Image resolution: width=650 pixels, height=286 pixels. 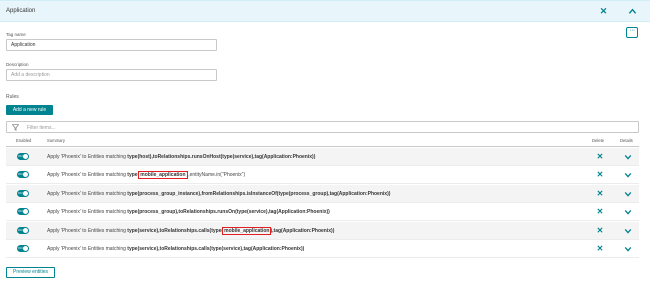 What do you see at coordinates (16, 34) in the screenshot?
I see `tag-name-label: Tag name` at bounding box center [16, 34].